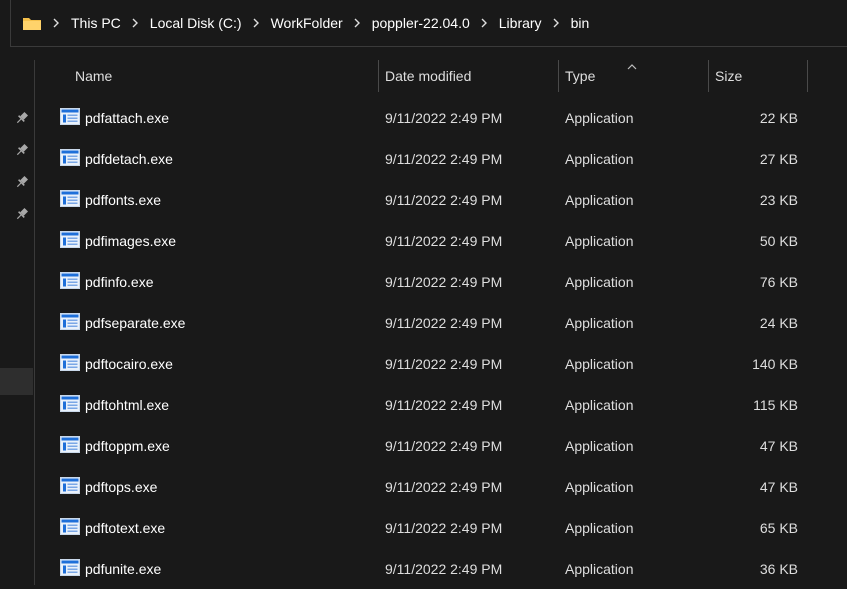 This screenshot has height=589, width=847. What do you see at coordinates (758, 76) in the screenshot?
I see `column-header-size: Size` at bounding box center [758, 76].